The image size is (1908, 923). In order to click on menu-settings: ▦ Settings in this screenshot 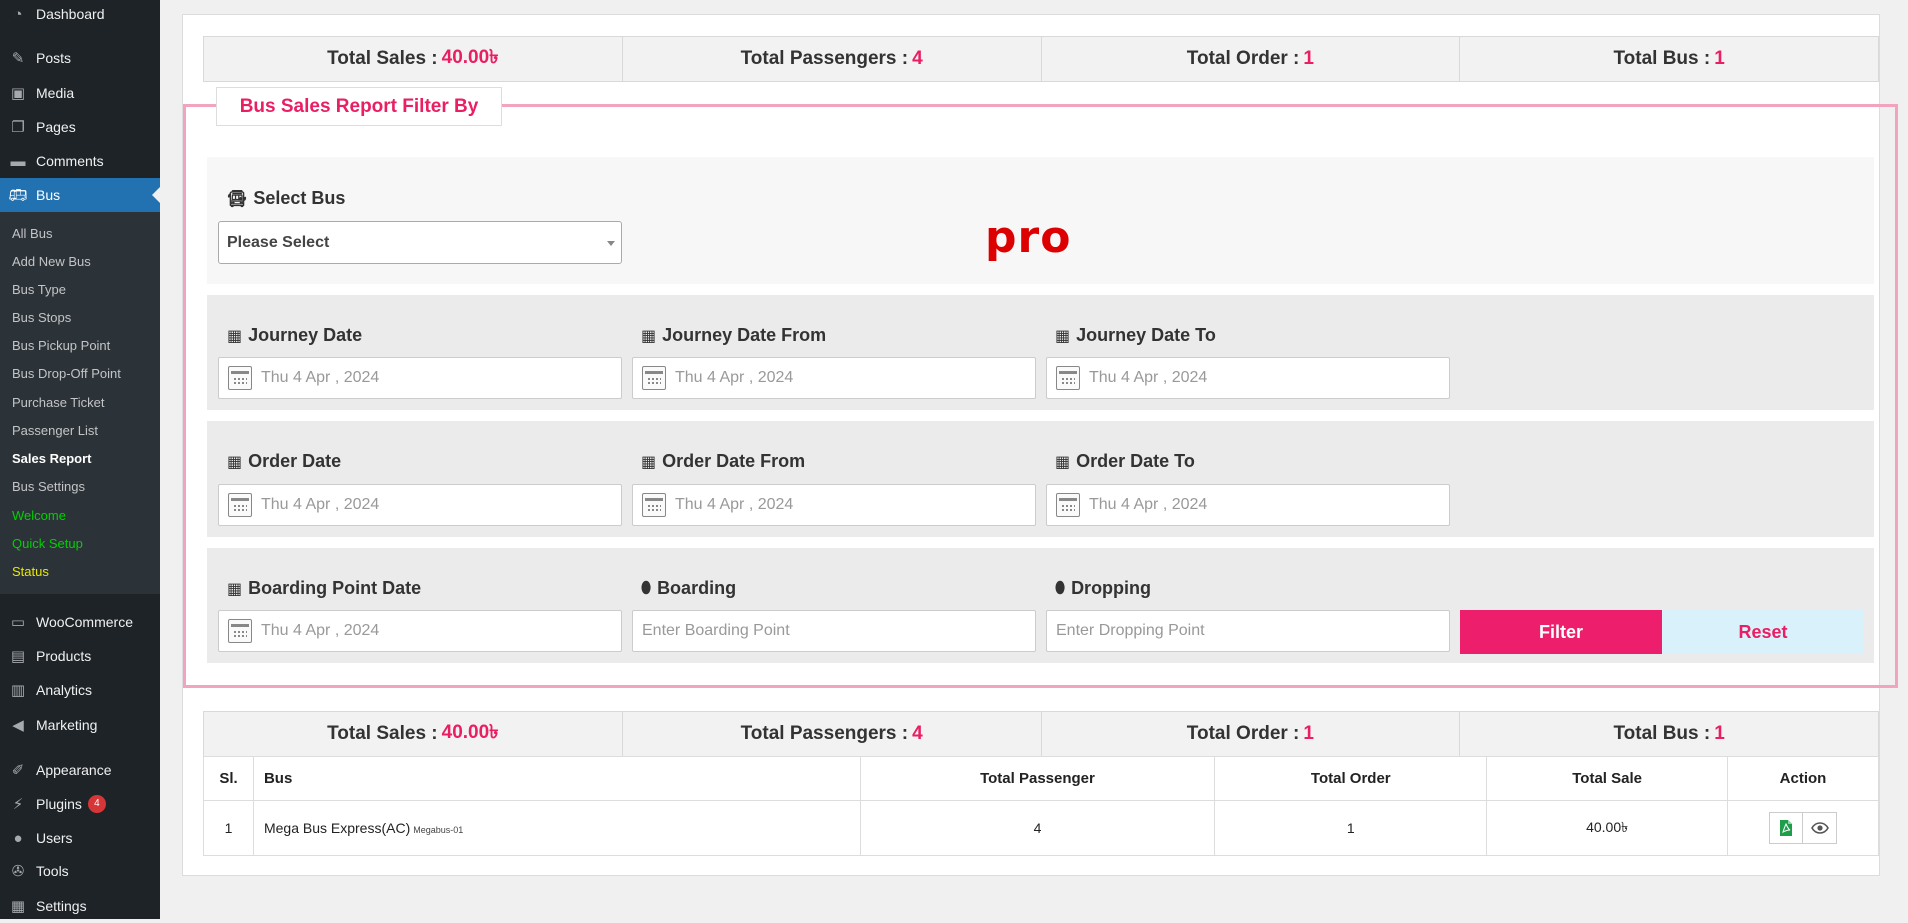, I will do `click(80, 906)`.